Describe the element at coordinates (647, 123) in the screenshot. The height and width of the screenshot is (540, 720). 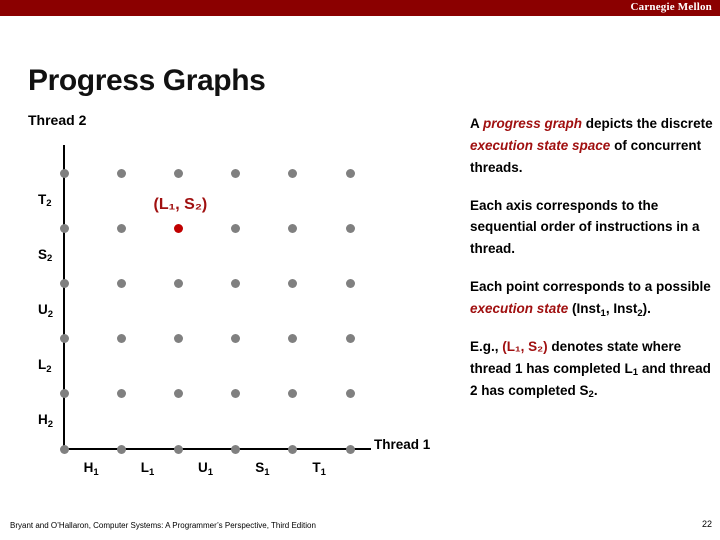
I see `p1-text-2: depicts the discrete` at that location.